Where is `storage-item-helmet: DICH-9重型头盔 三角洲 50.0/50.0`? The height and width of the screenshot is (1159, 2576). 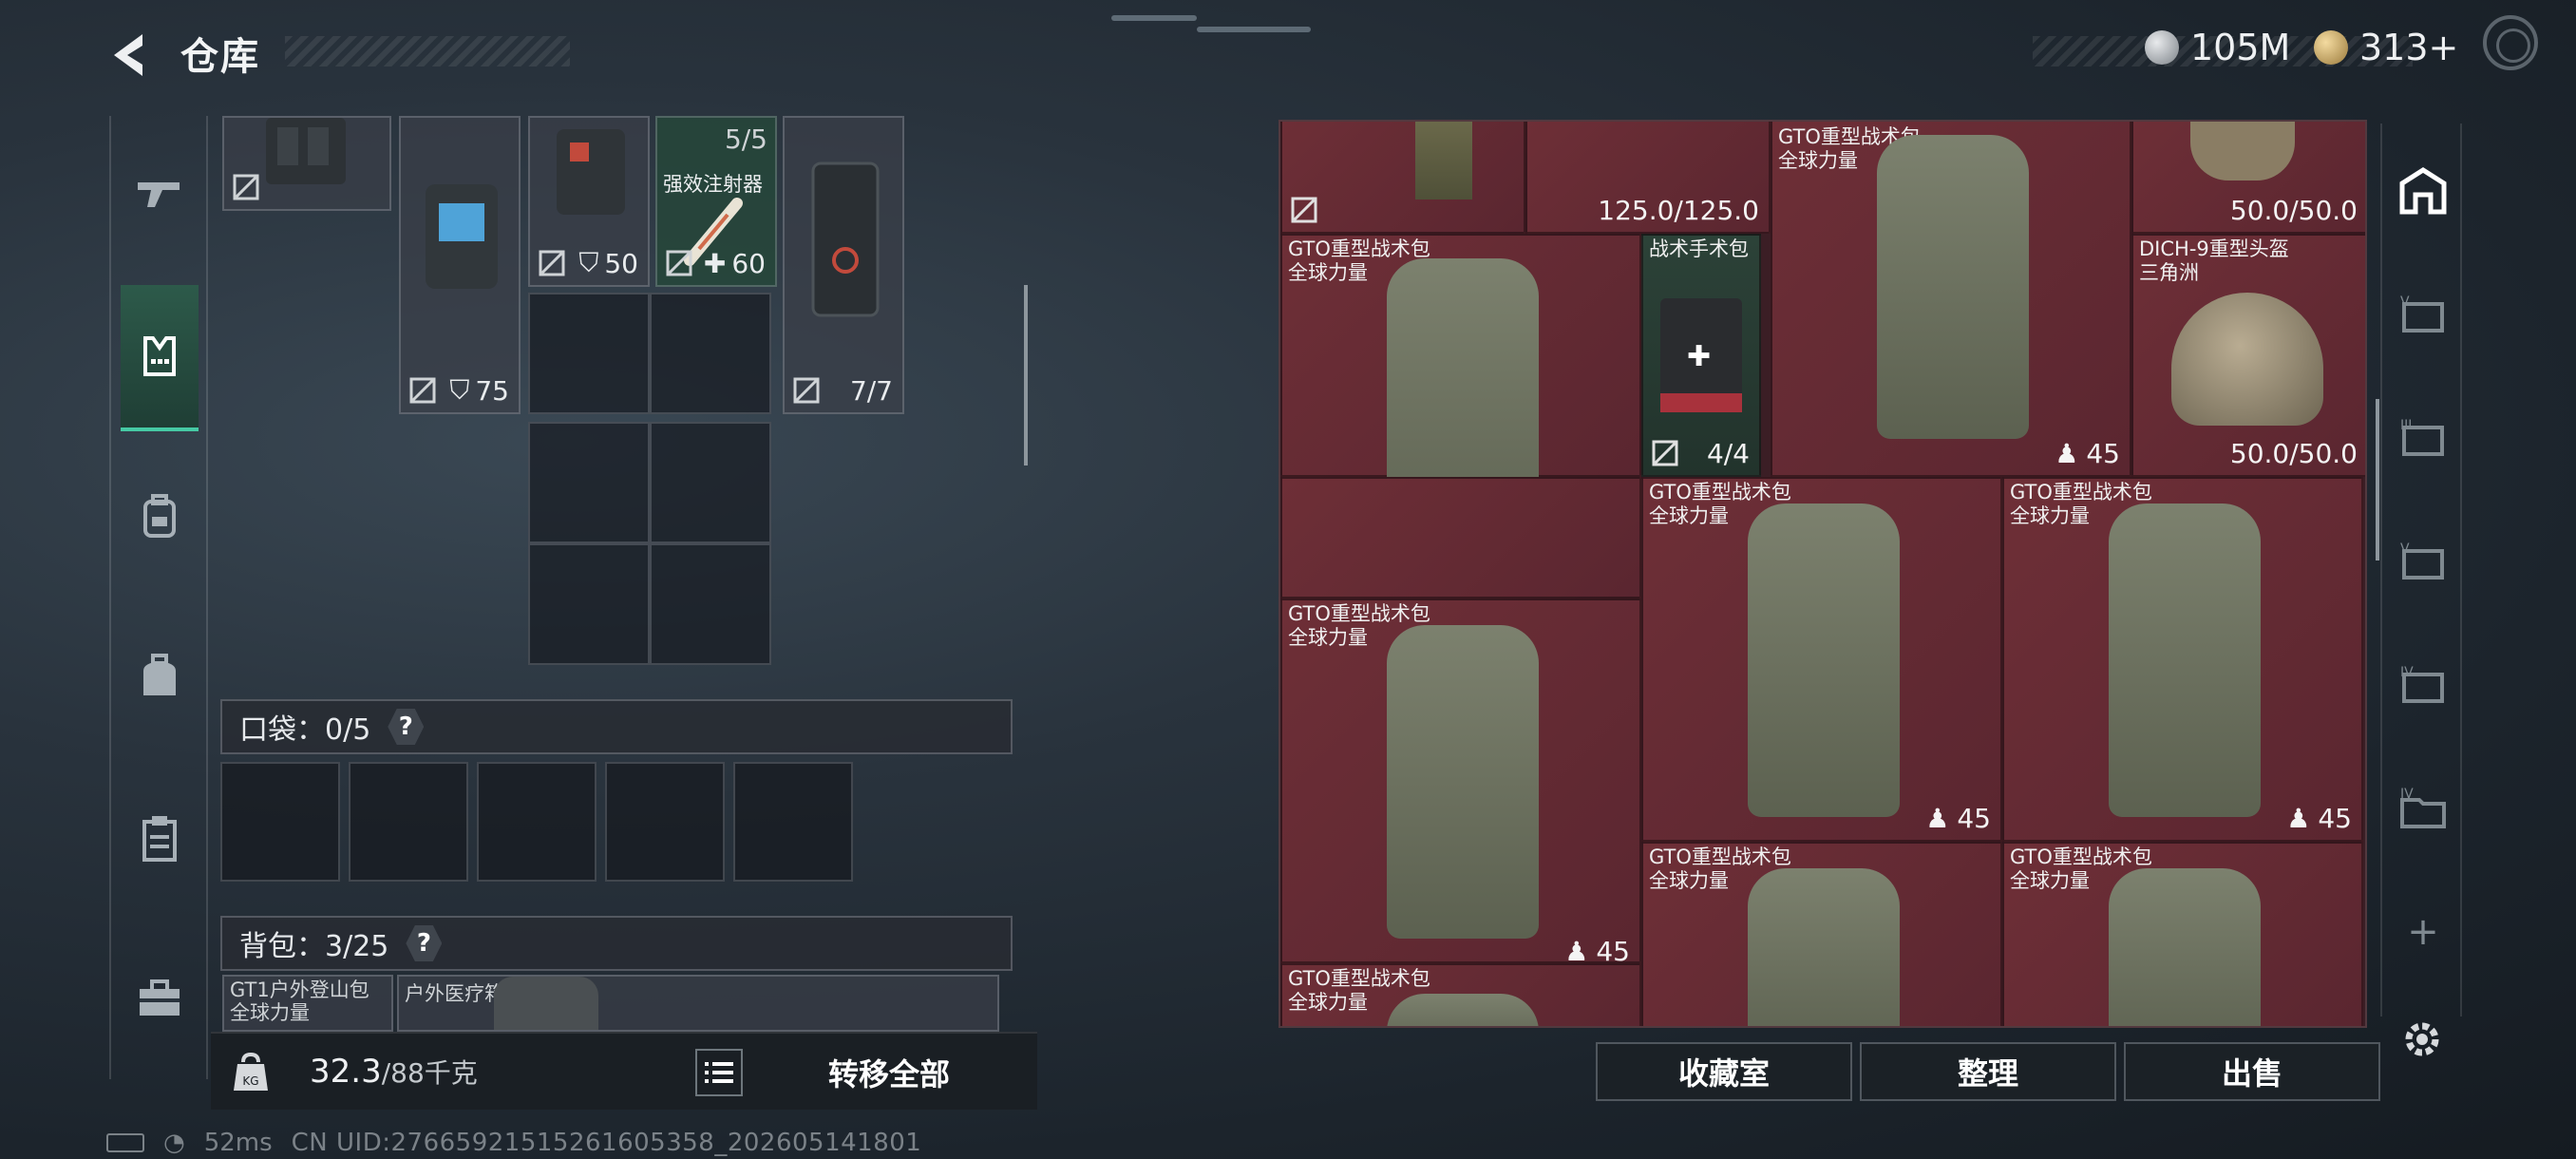 storage-item-helmet: DICH-9重型头盔 三角洲 50.0/50.0 is located at coordinates (2248, 355).